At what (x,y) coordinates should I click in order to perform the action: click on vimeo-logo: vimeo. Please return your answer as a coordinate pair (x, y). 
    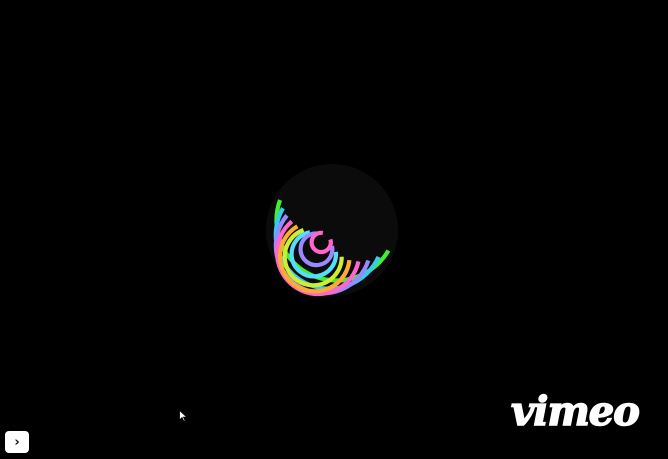
    Looking at the image, I should click on (575, 411).